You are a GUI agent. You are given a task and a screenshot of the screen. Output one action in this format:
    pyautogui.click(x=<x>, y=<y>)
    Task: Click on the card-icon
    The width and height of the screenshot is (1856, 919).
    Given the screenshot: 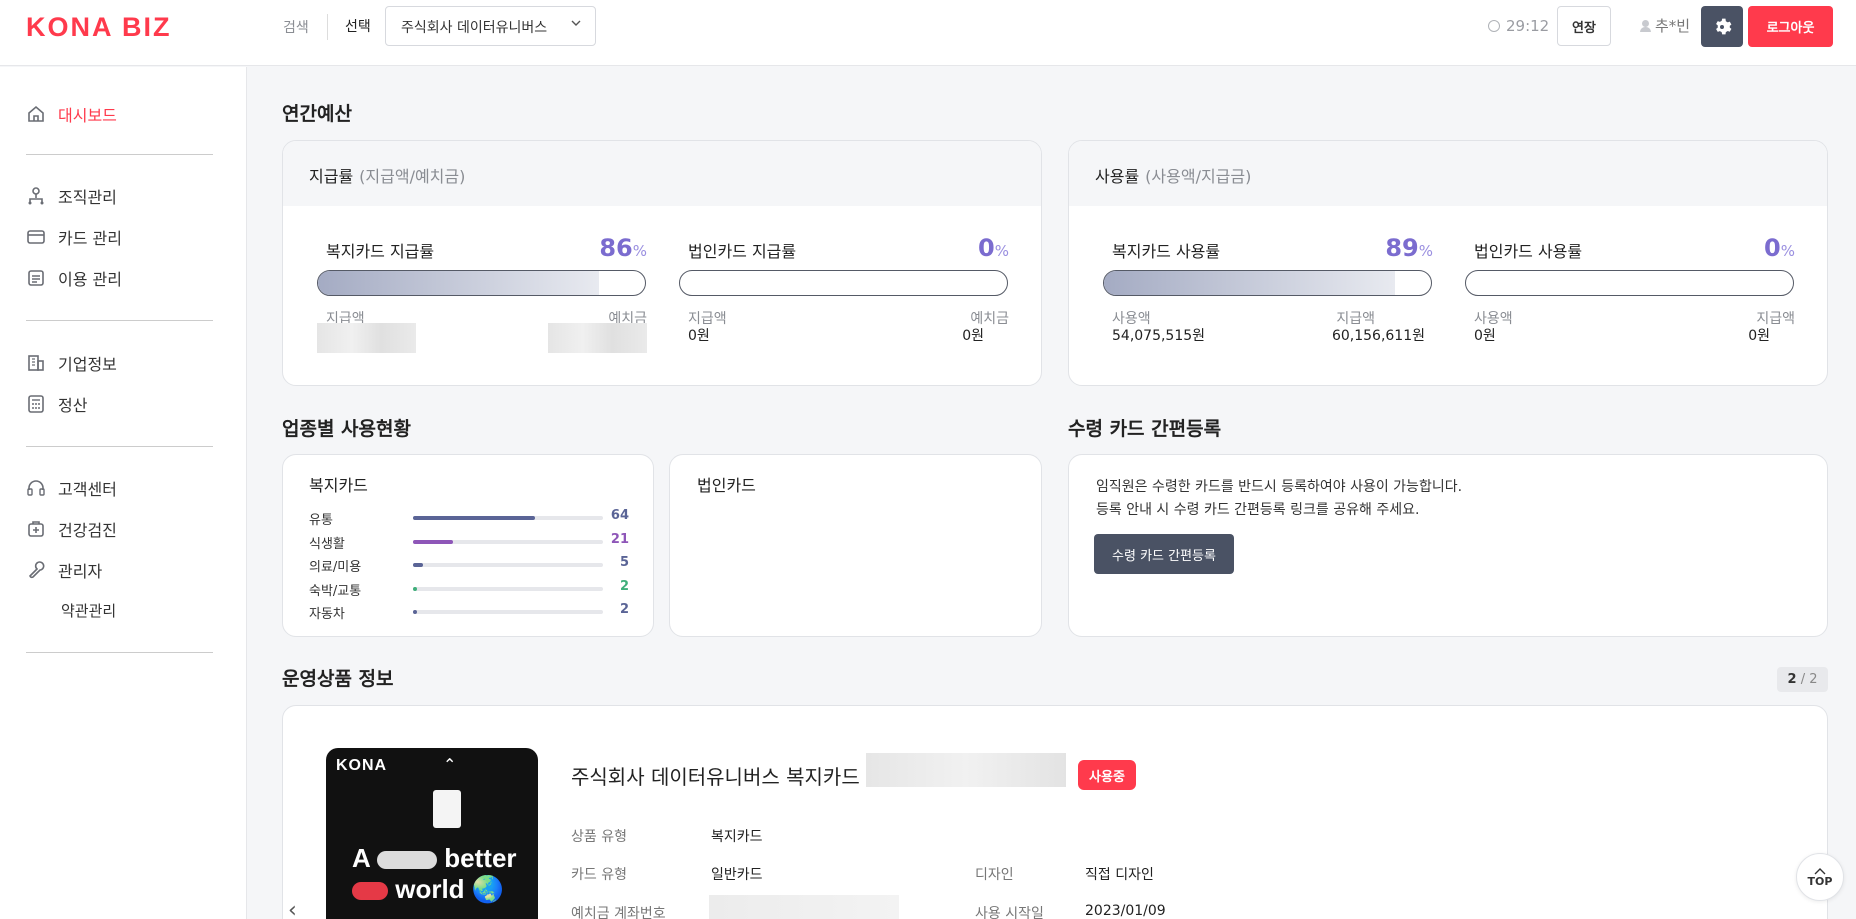 What is the action you would take?
    pyautogui.click(x=36, y=237)
    